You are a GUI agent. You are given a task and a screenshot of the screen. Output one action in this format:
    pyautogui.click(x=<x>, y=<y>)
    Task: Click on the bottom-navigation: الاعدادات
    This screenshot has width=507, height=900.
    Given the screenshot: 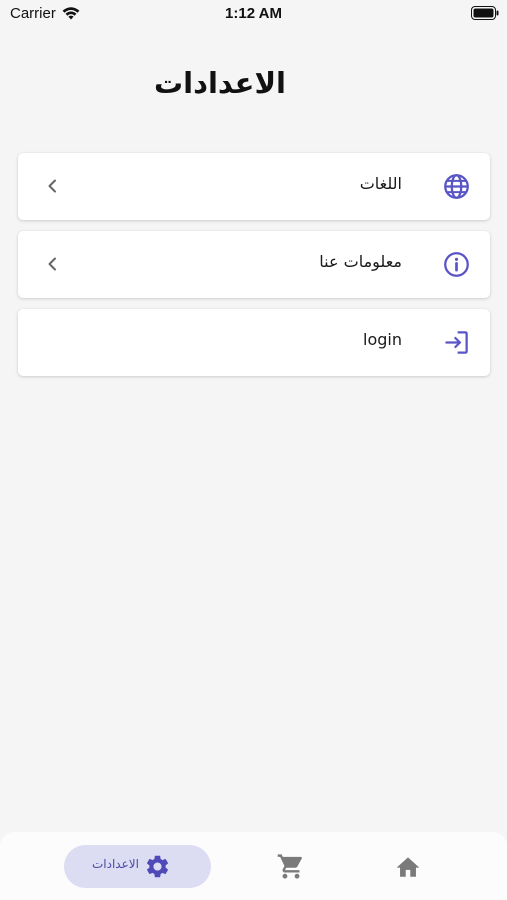 What is the action you would take?
    pyautogui.click(x=253, y=866)
    